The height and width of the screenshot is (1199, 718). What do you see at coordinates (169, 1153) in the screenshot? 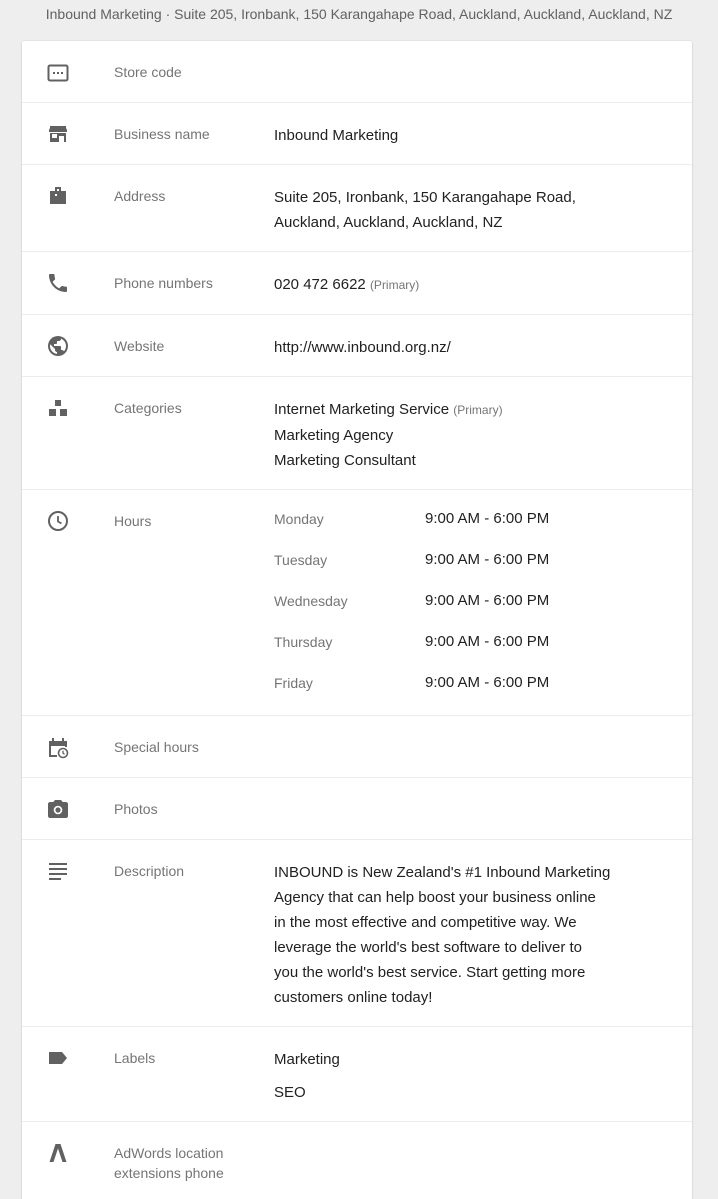
I see `adwords-label-line: AdWords location` at bounding box center [169, 1153].